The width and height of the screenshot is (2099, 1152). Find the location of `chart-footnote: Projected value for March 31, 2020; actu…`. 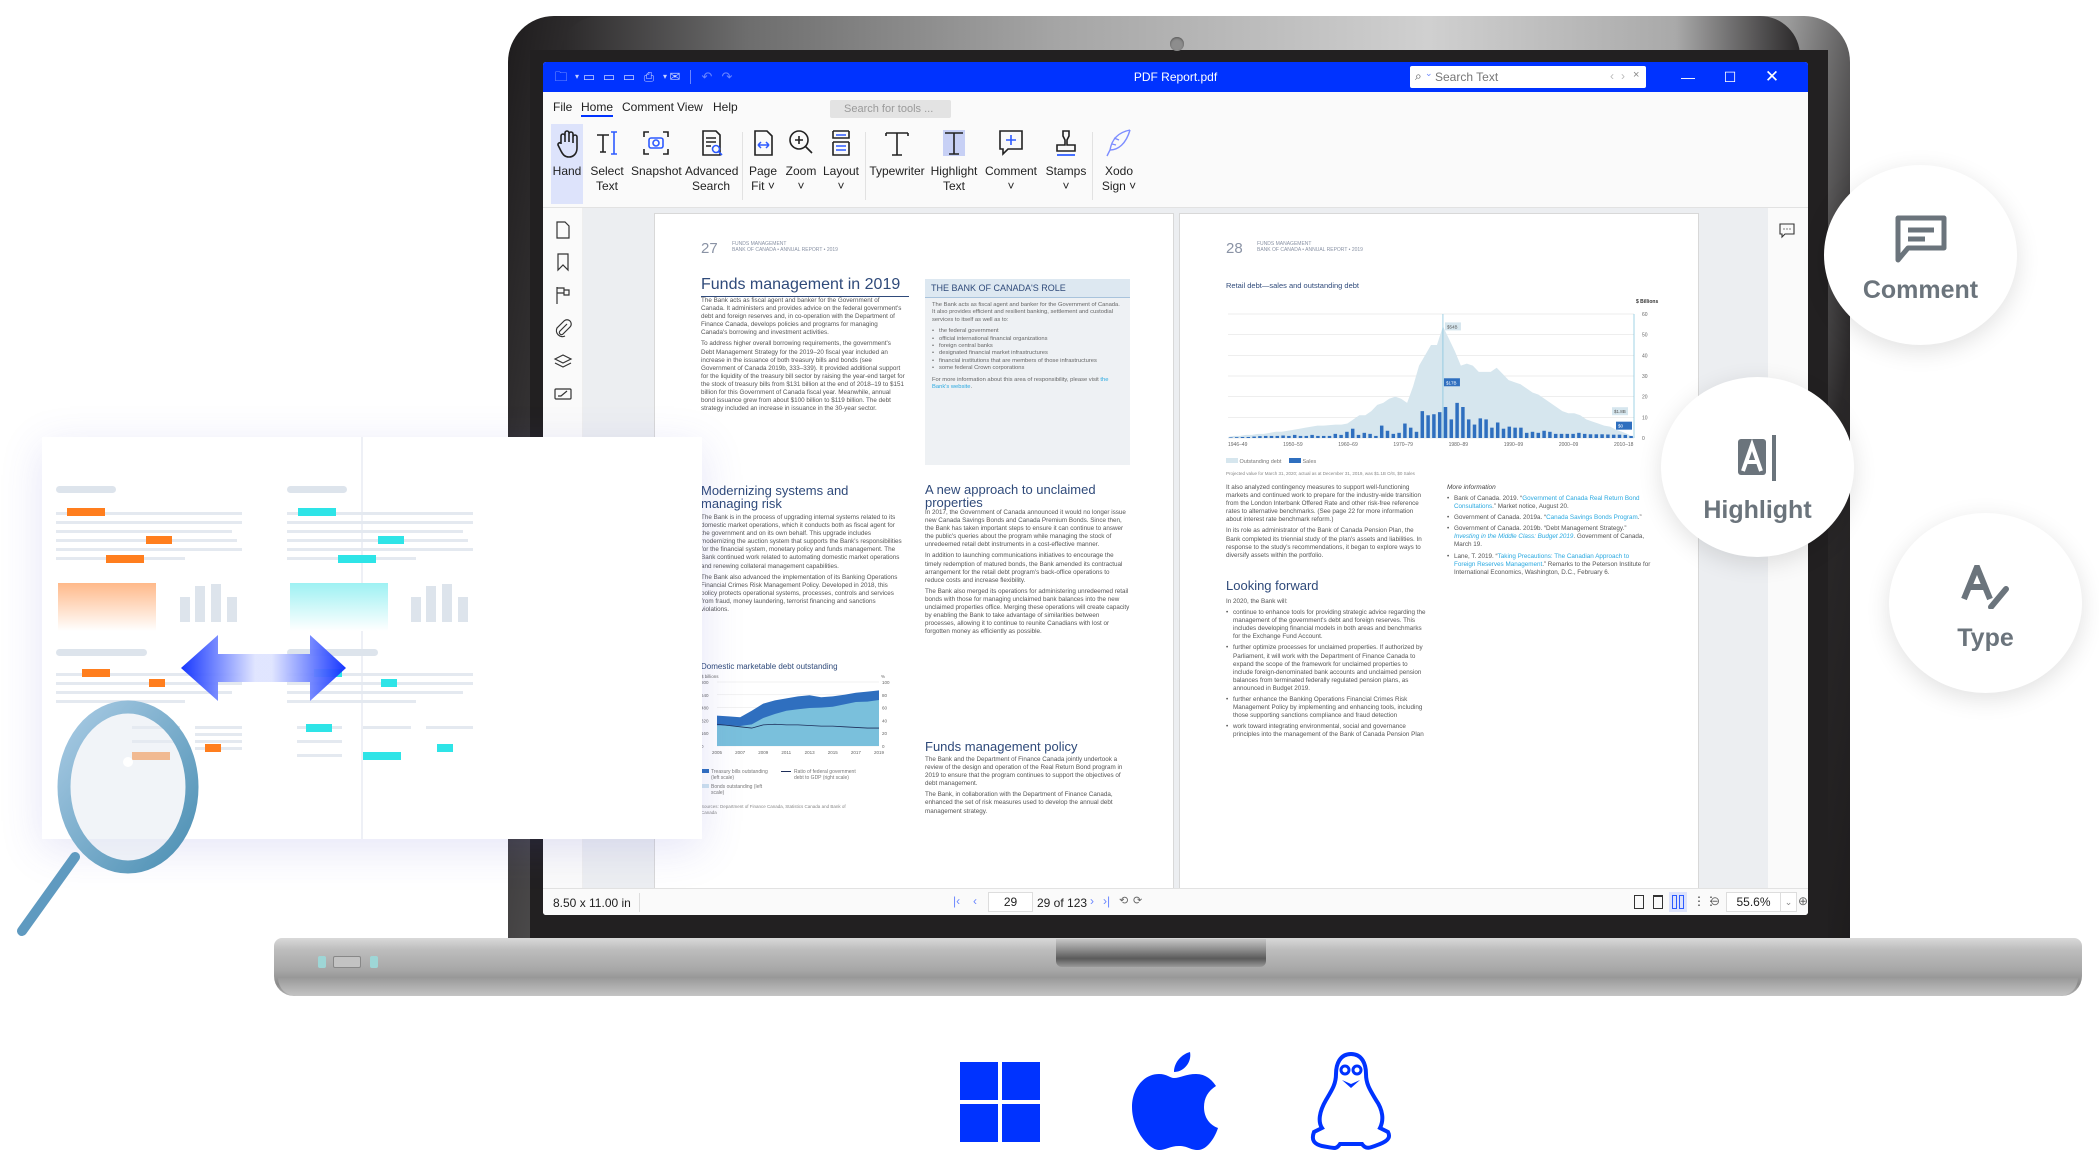

chart-footnote: Projected value for March 31, 2020; actu… is located at coordinates (1320, 473).